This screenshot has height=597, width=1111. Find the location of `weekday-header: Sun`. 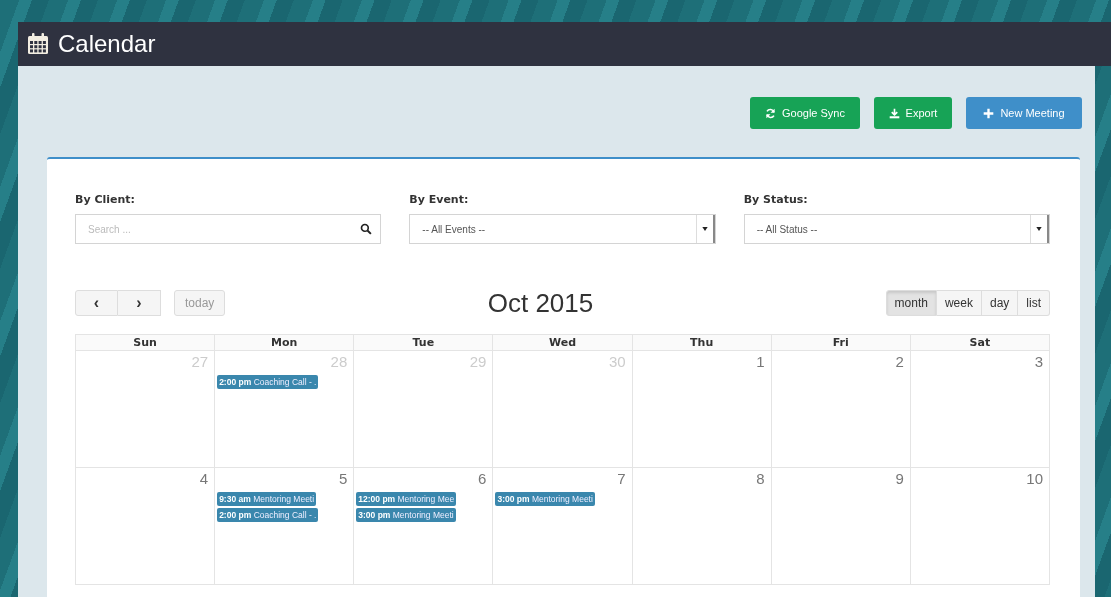

weekday-header: Sun is located at coordinates (146, 342).